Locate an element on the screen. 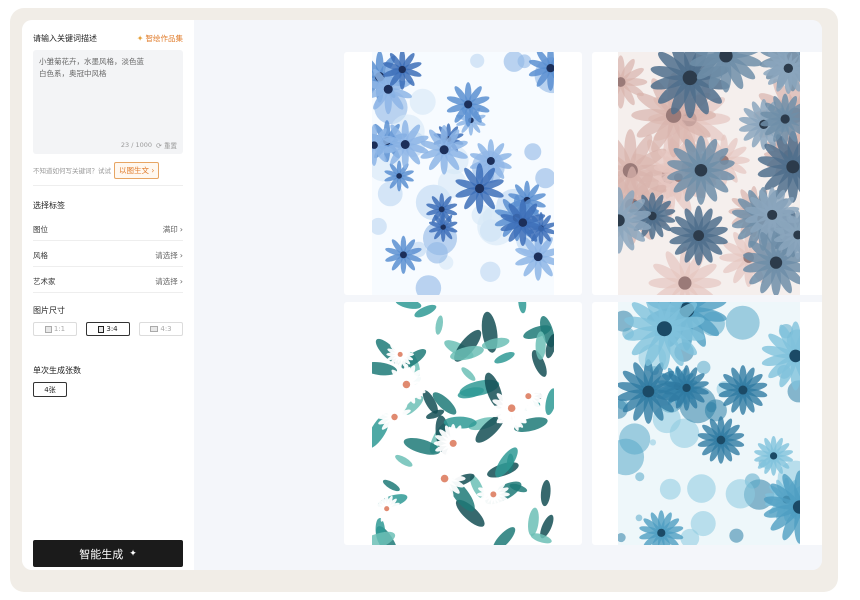  teal-leaf-daisy-image is located at coordinates (463, 423).